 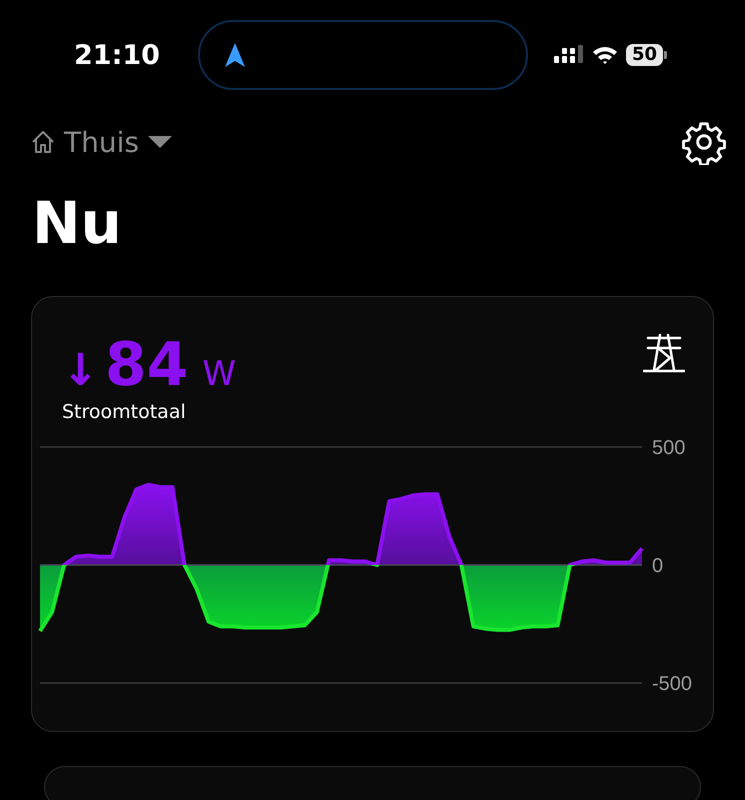 I want to click on direction-arrow: ↓, so click(x=80, y=370).